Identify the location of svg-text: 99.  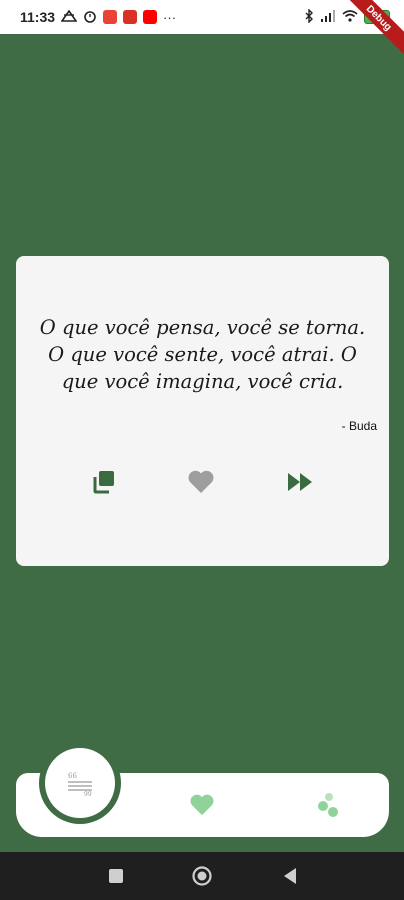
(88, 793).